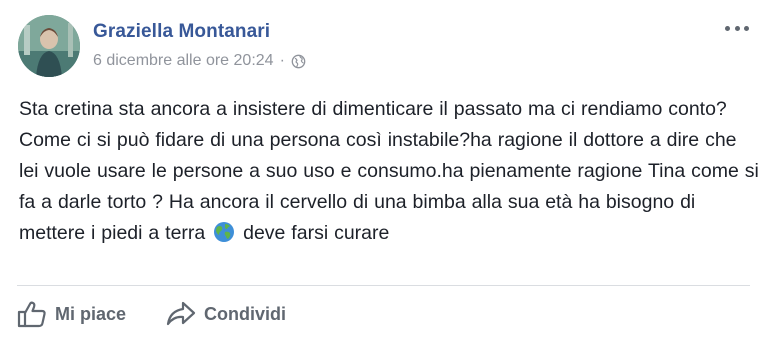 The image size is (767, 348). I want to click on thumbs-up-icon, so click(31, 314).